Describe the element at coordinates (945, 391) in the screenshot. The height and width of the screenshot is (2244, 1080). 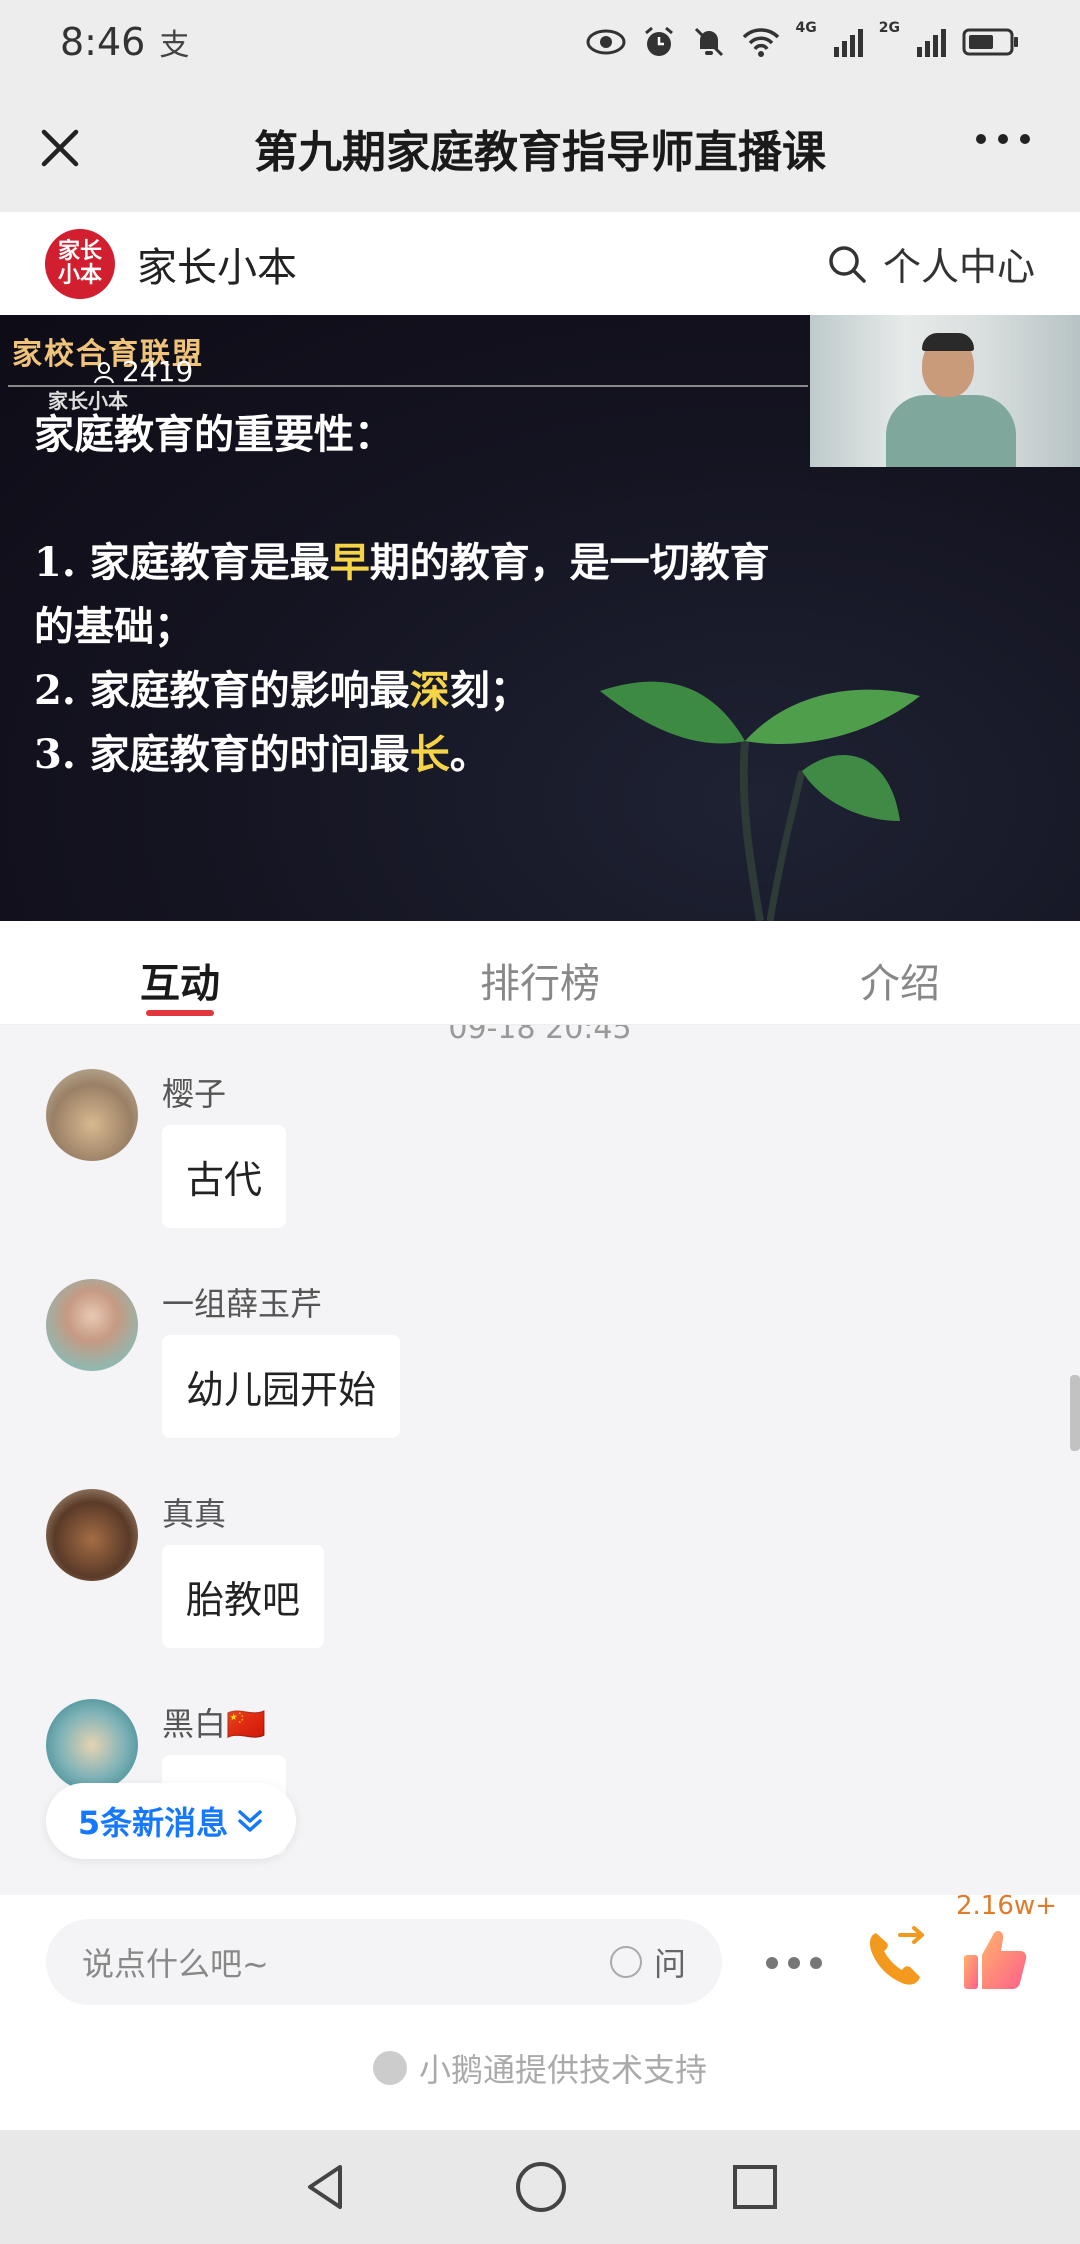
I see `presenter-camera` at that location.